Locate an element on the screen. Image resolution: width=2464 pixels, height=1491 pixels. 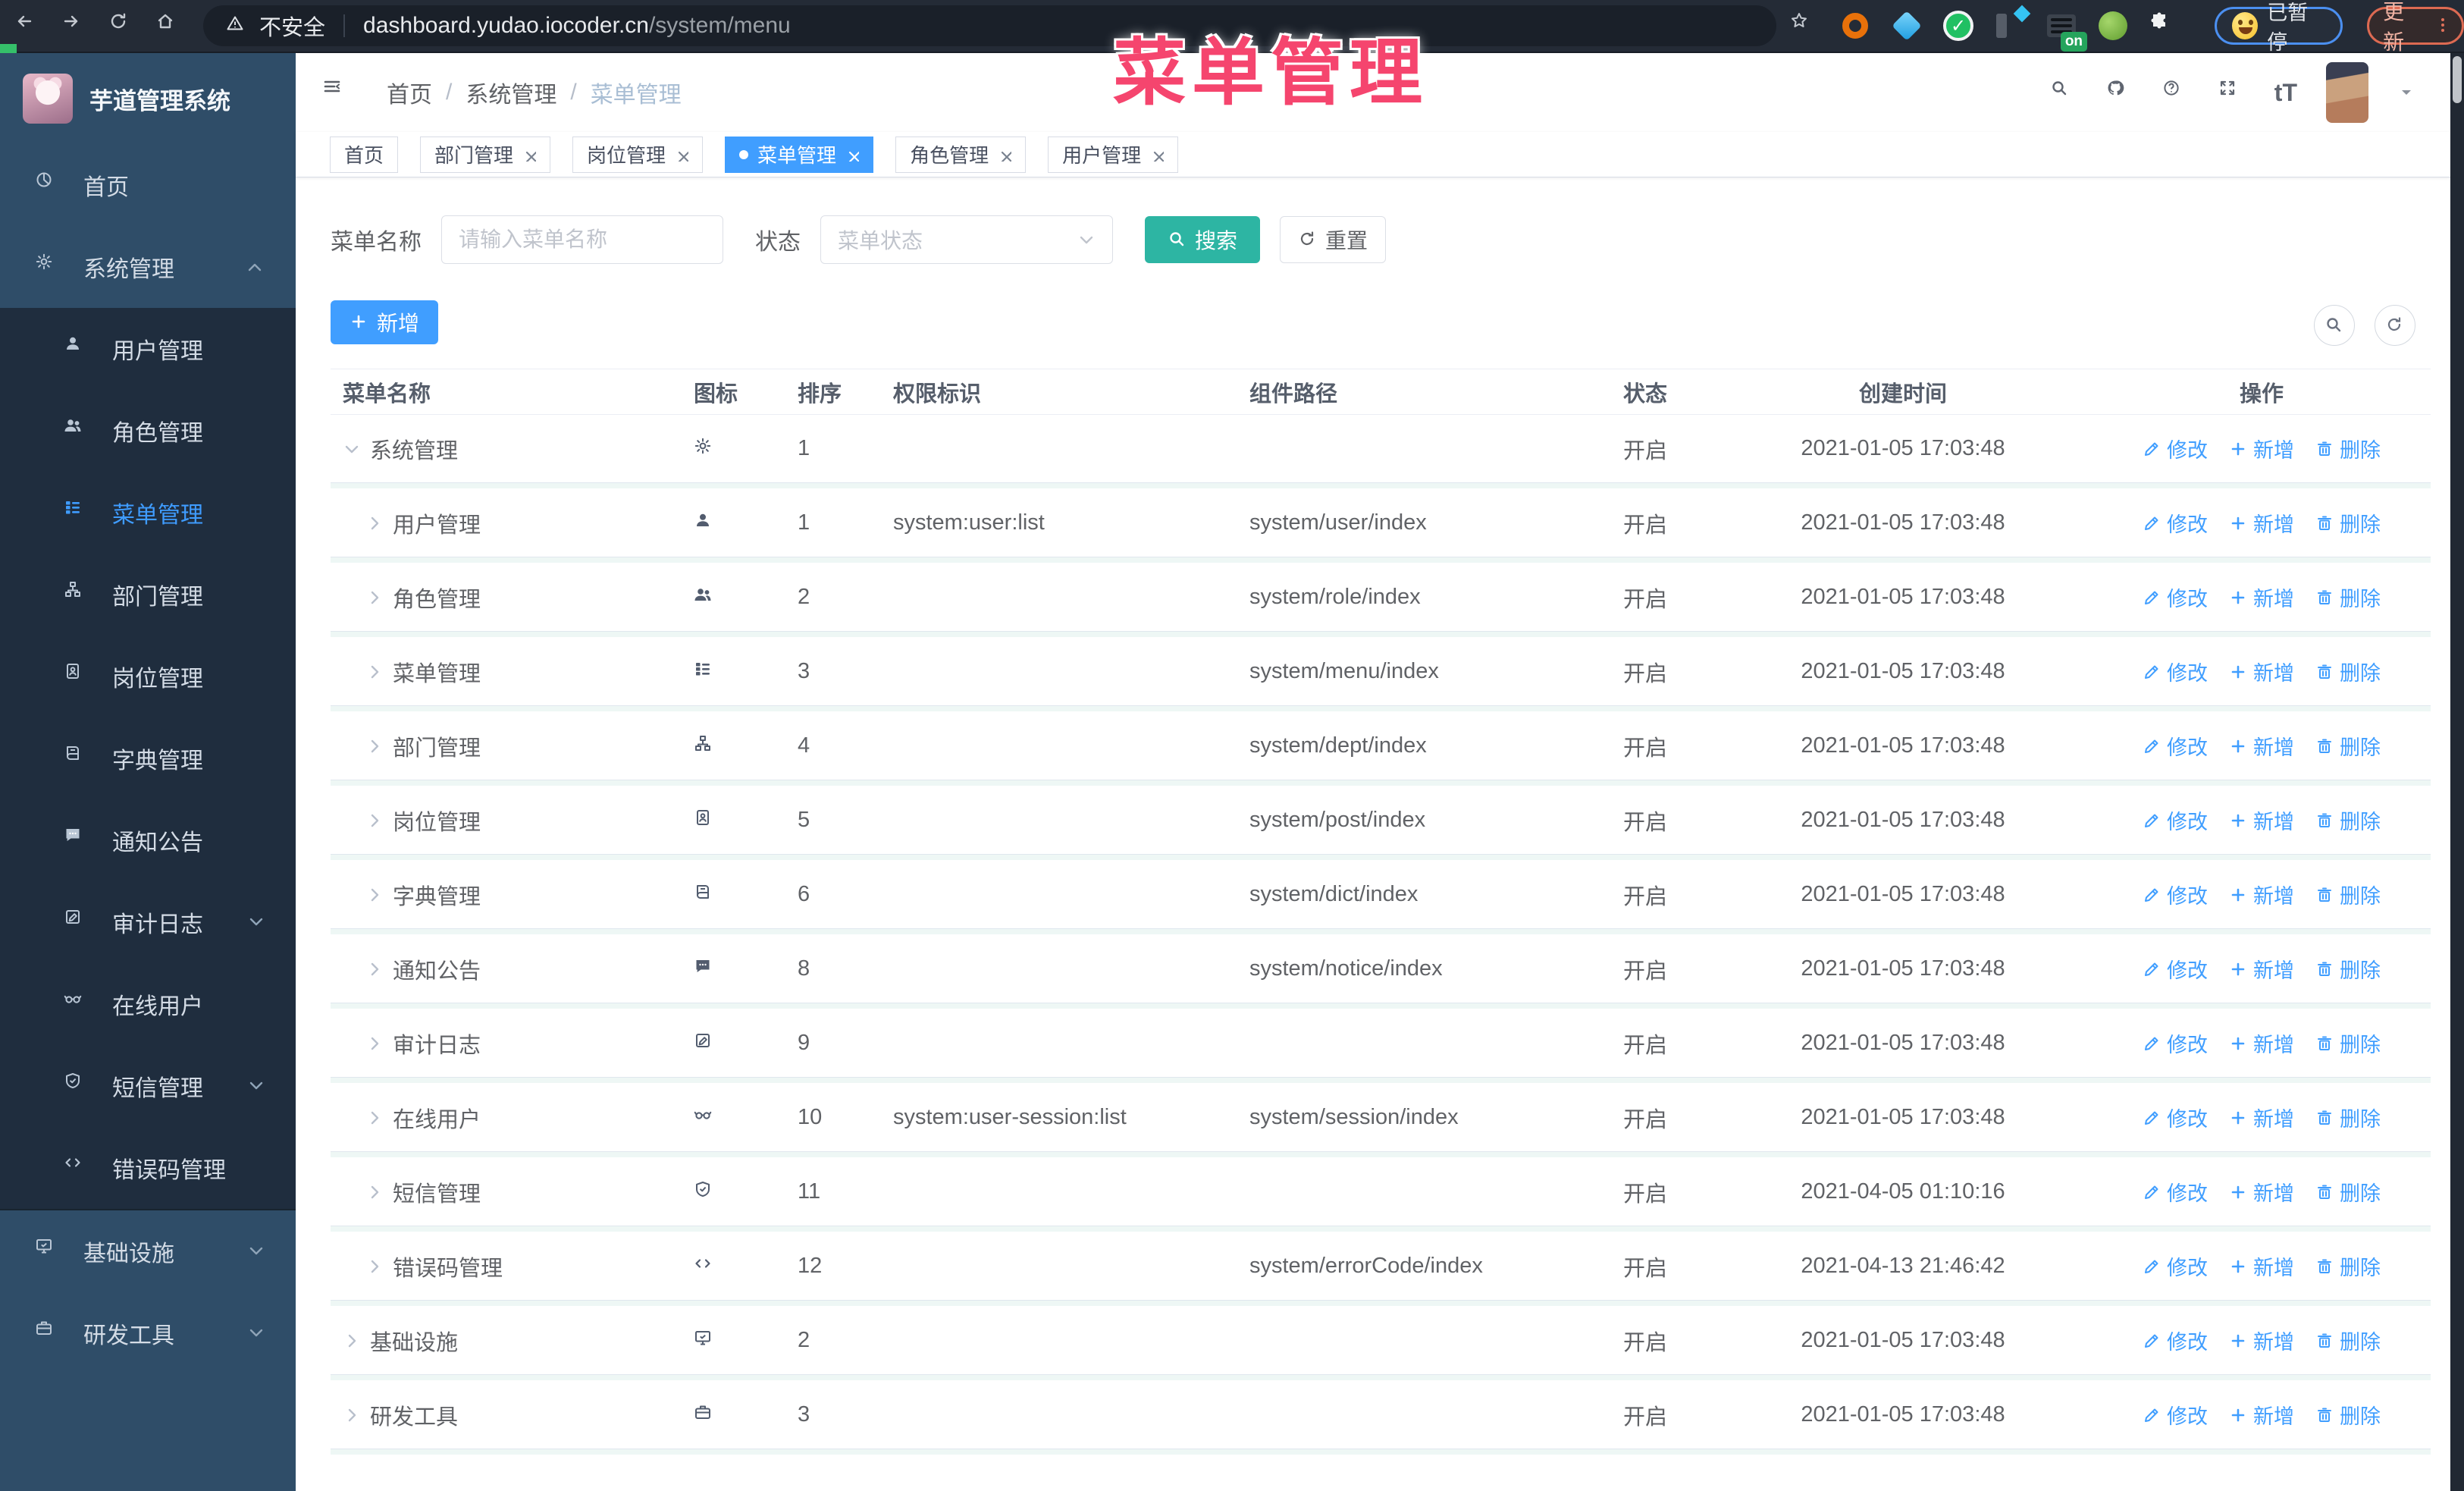
menu-name-input is located at coordinates (582, 239).